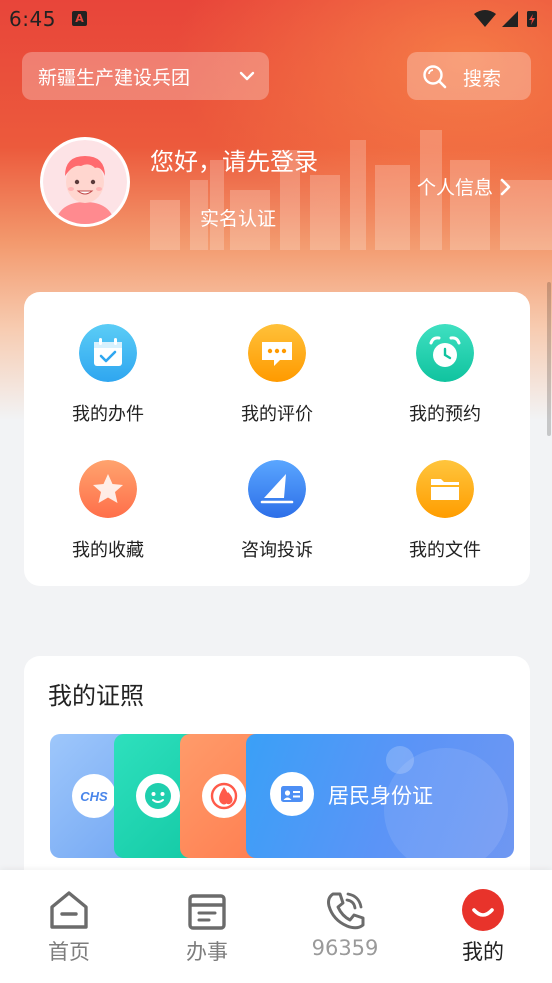 The width and height of the screenshot is (552, 983). What do you see at coordinates (108, 550) in the screenshot?
I see `function-label: 我的收藏` at bounding box center [108, 550].